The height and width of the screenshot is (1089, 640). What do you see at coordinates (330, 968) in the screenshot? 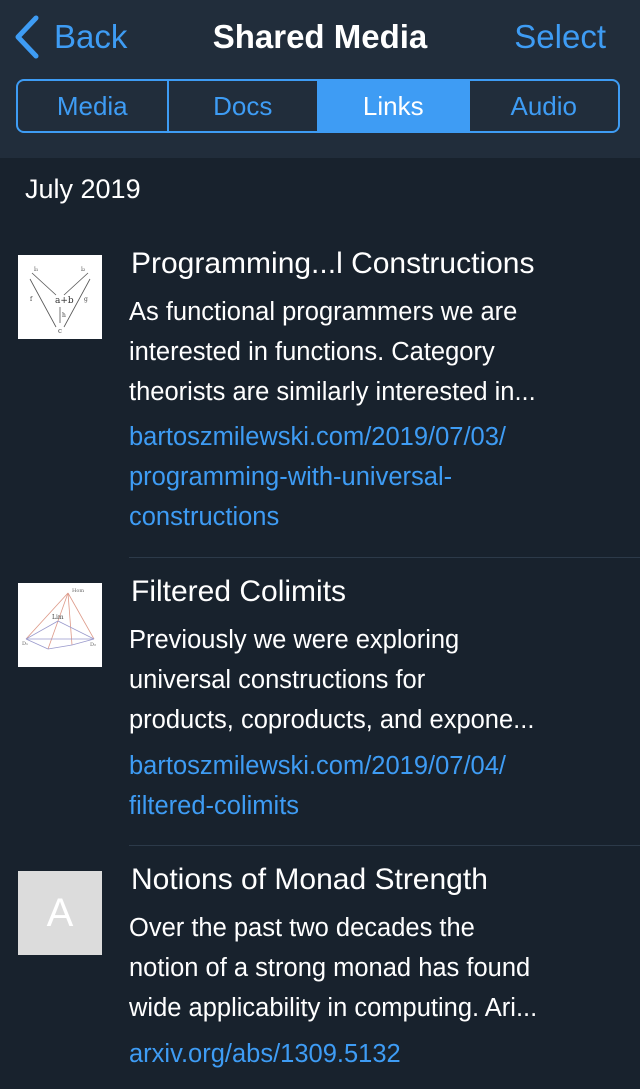
I see `description-line: notion of a strong monad has found` at bounding box center [330, 968].